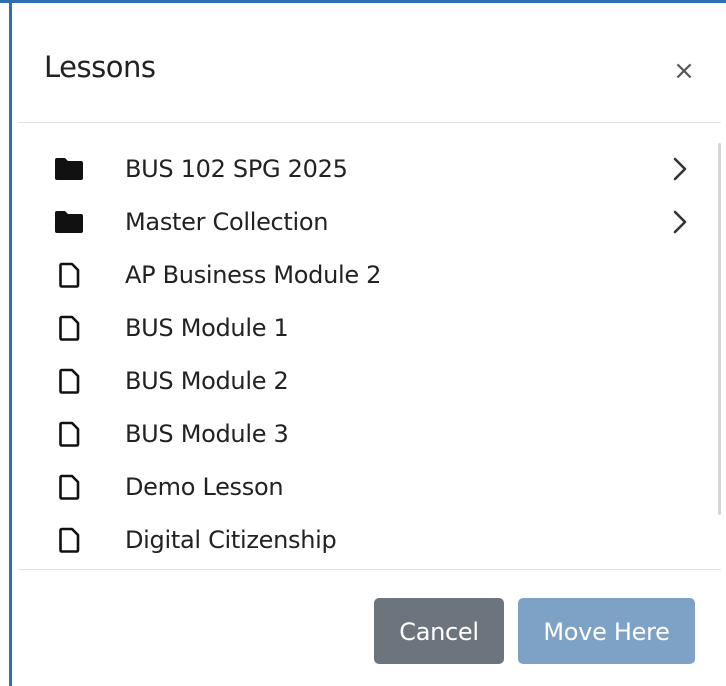  I want to click on close-icon: ×, so click(684, 71).